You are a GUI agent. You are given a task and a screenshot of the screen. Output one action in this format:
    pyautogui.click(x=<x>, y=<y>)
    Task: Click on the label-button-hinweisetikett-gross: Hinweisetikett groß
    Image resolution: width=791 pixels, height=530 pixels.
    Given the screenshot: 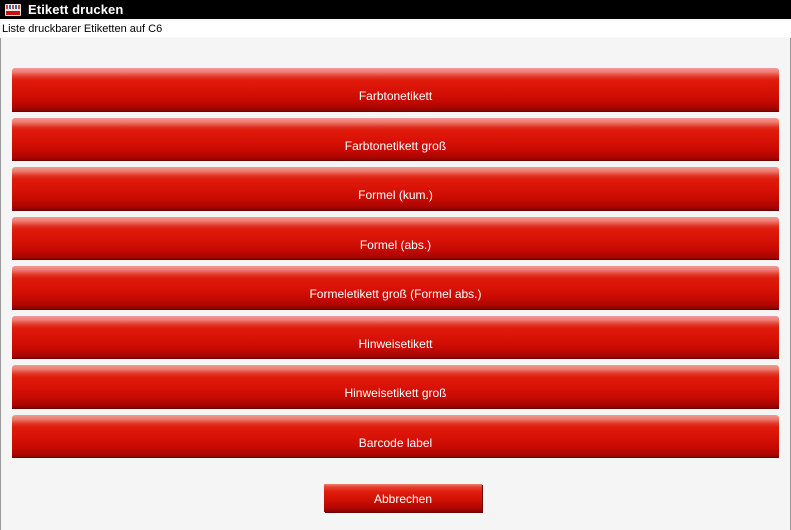 What is the action you would take?
    pyautogui.click(x=395, y=386)
    